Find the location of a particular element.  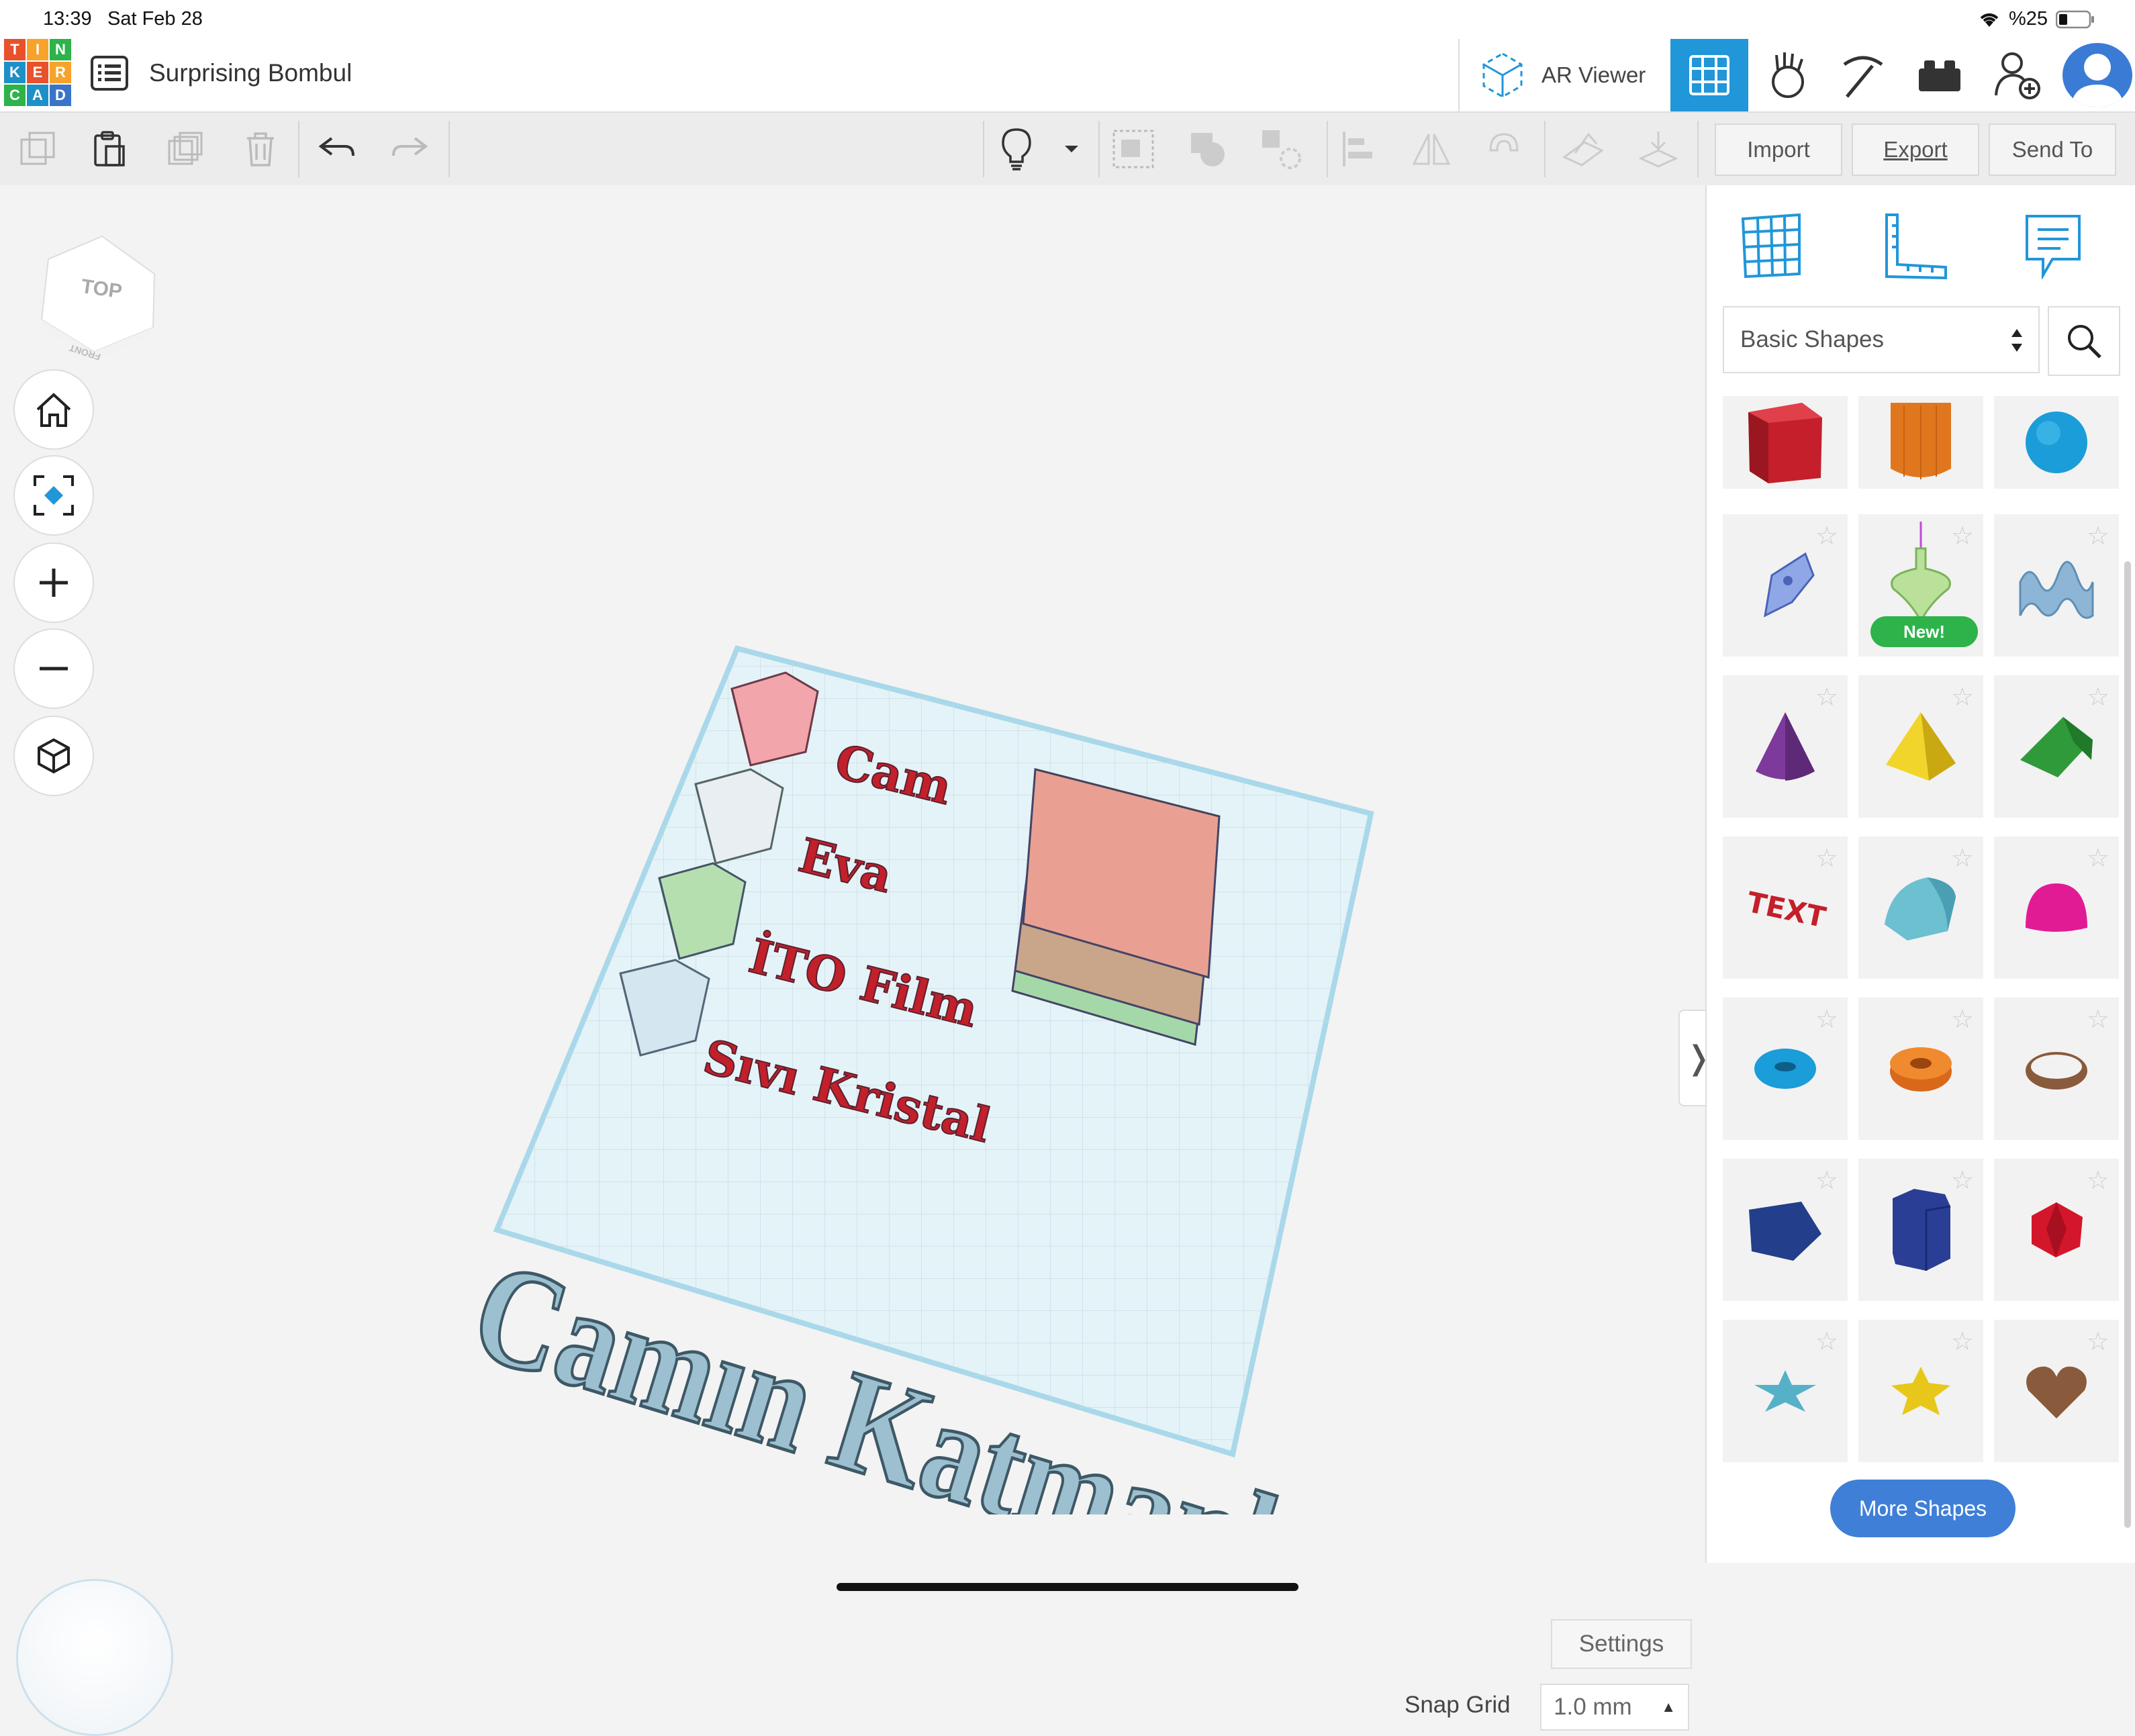

zoom-in-button is located at coordinates (54, 582).